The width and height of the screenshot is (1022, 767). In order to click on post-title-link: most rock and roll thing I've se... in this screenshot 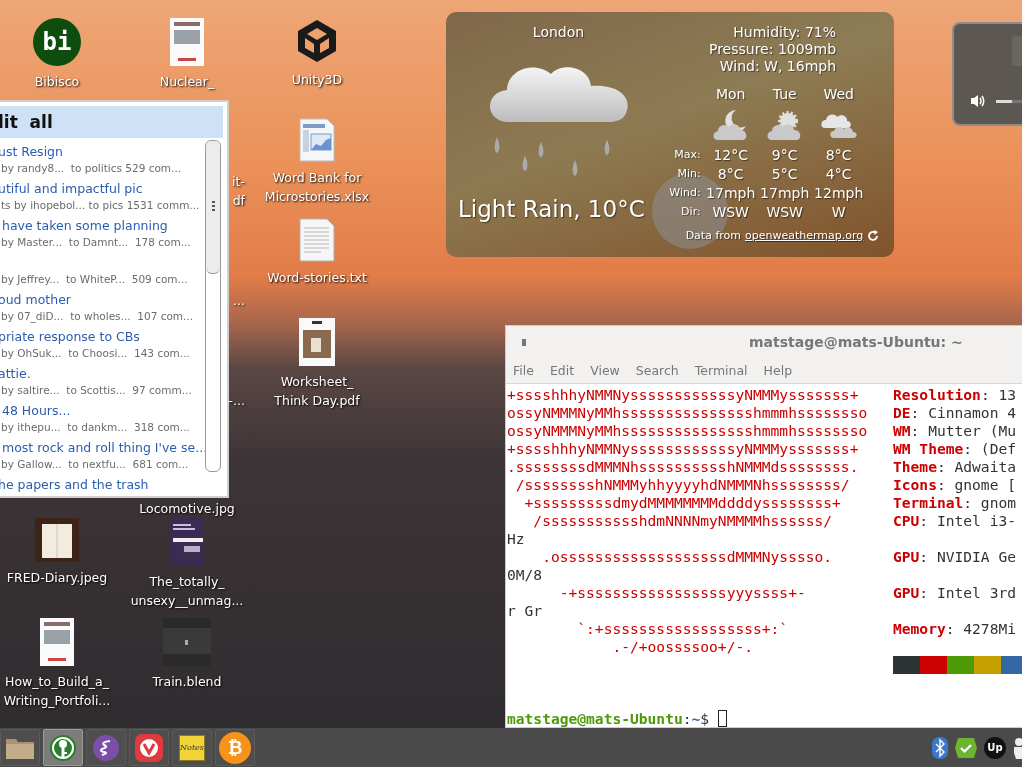, I will do `click(102, 449)`.